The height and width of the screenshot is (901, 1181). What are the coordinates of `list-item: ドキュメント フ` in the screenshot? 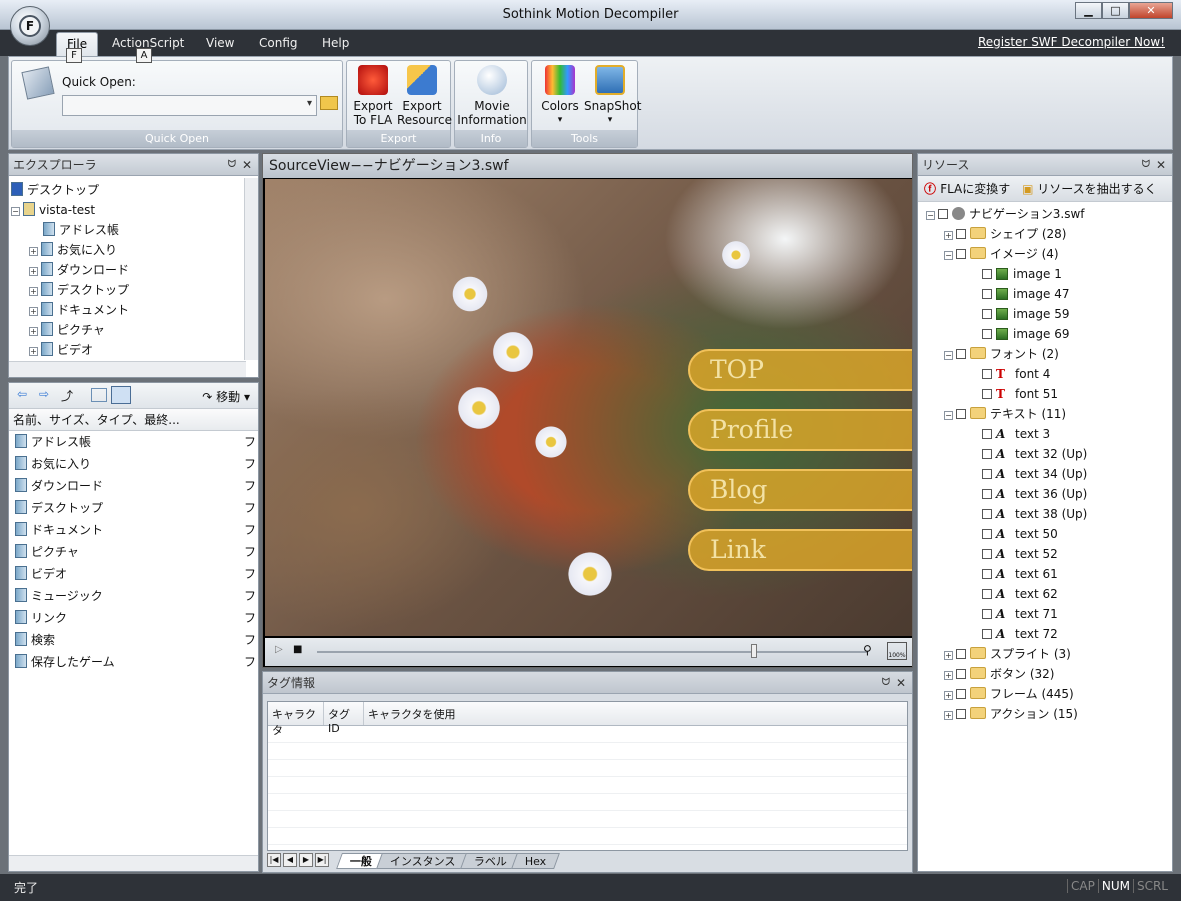 It's located at (133, 530).